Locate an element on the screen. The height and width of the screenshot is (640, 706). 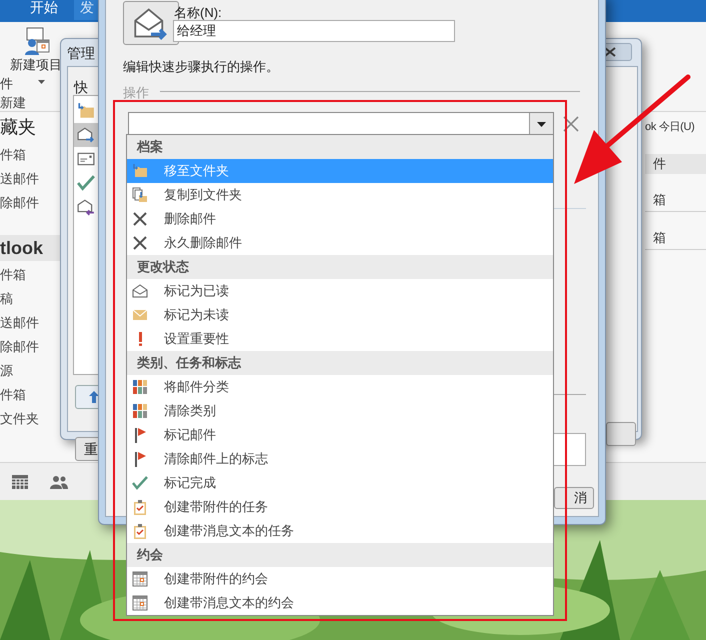
list-option: 创建带消息文本的约会 is located at coordinates (340, 603).